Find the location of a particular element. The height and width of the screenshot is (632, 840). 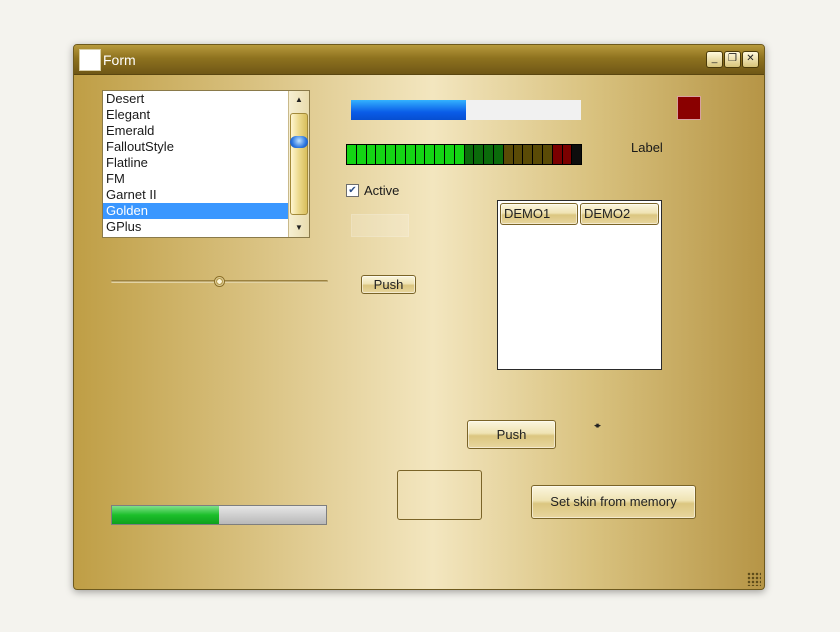

active-checkbox: ✔ is located at coordinates (352, 190).